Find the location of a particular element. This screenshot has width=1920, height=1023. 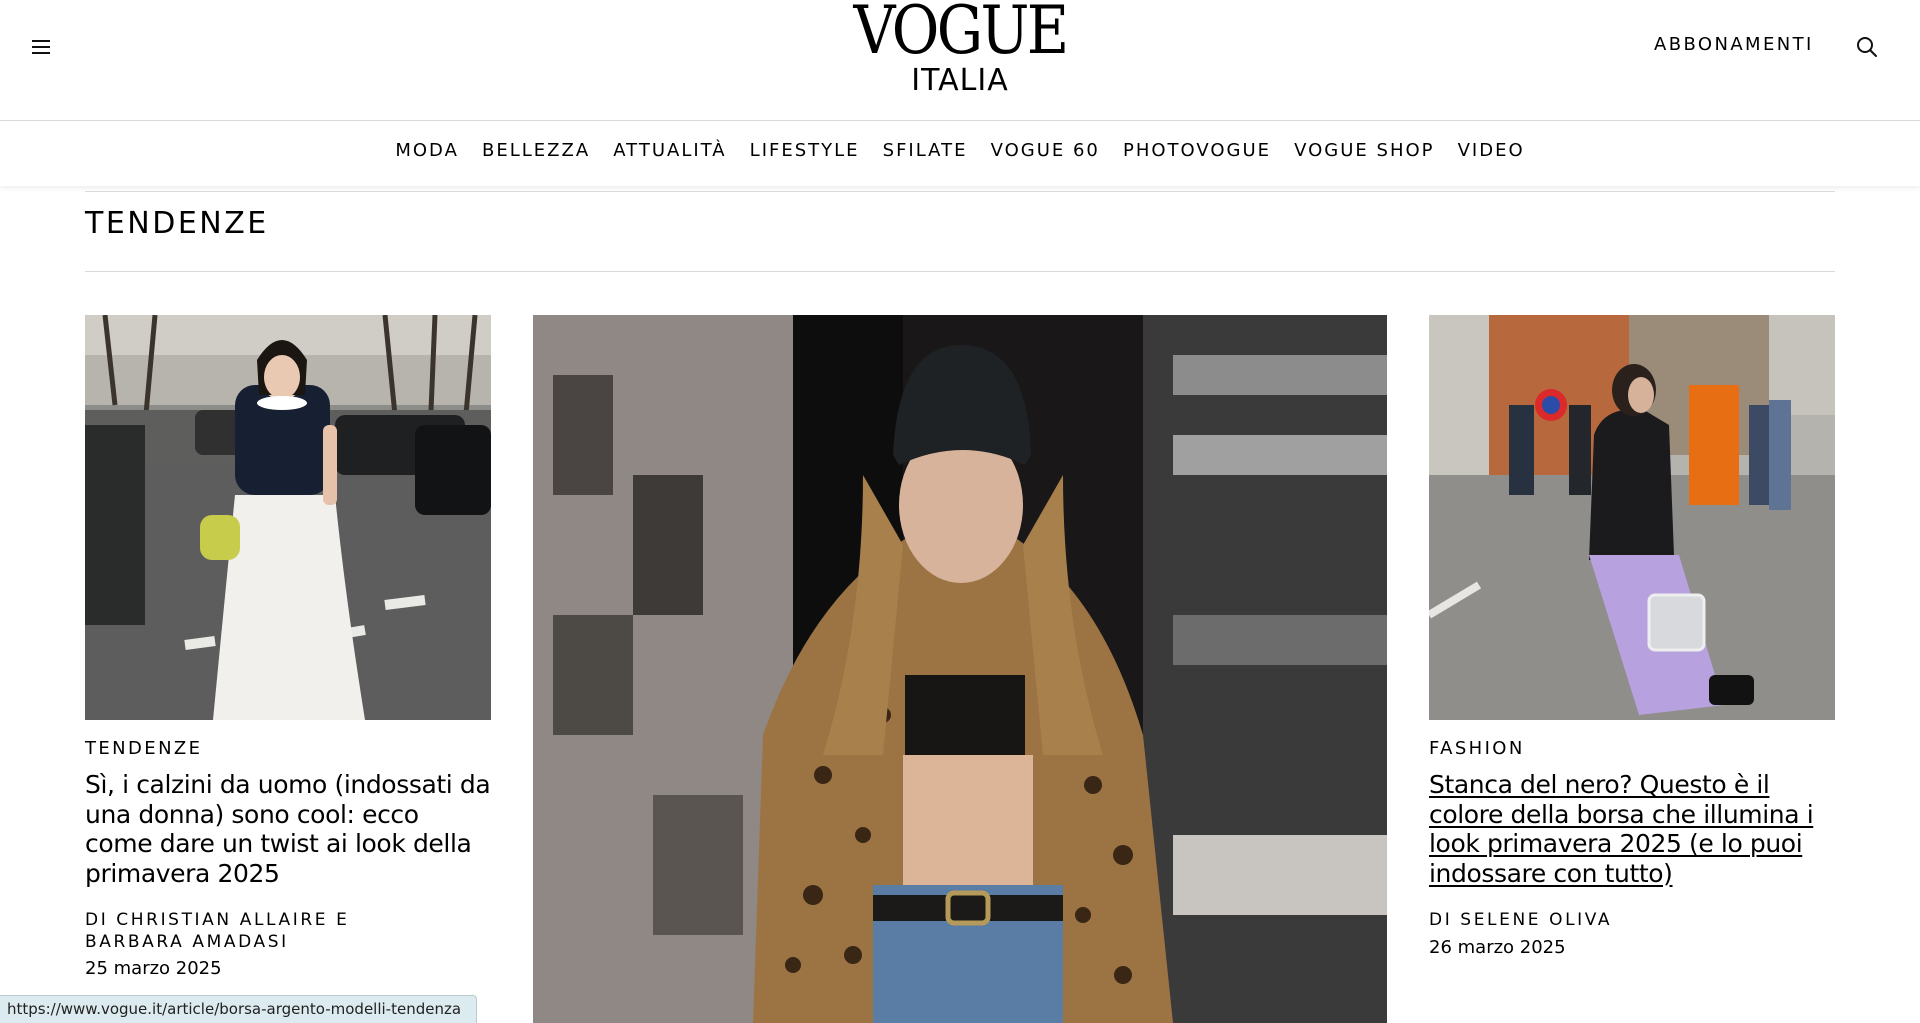

card-3-date: 26 marzo 2025 is located at coordinates (1497, 947).